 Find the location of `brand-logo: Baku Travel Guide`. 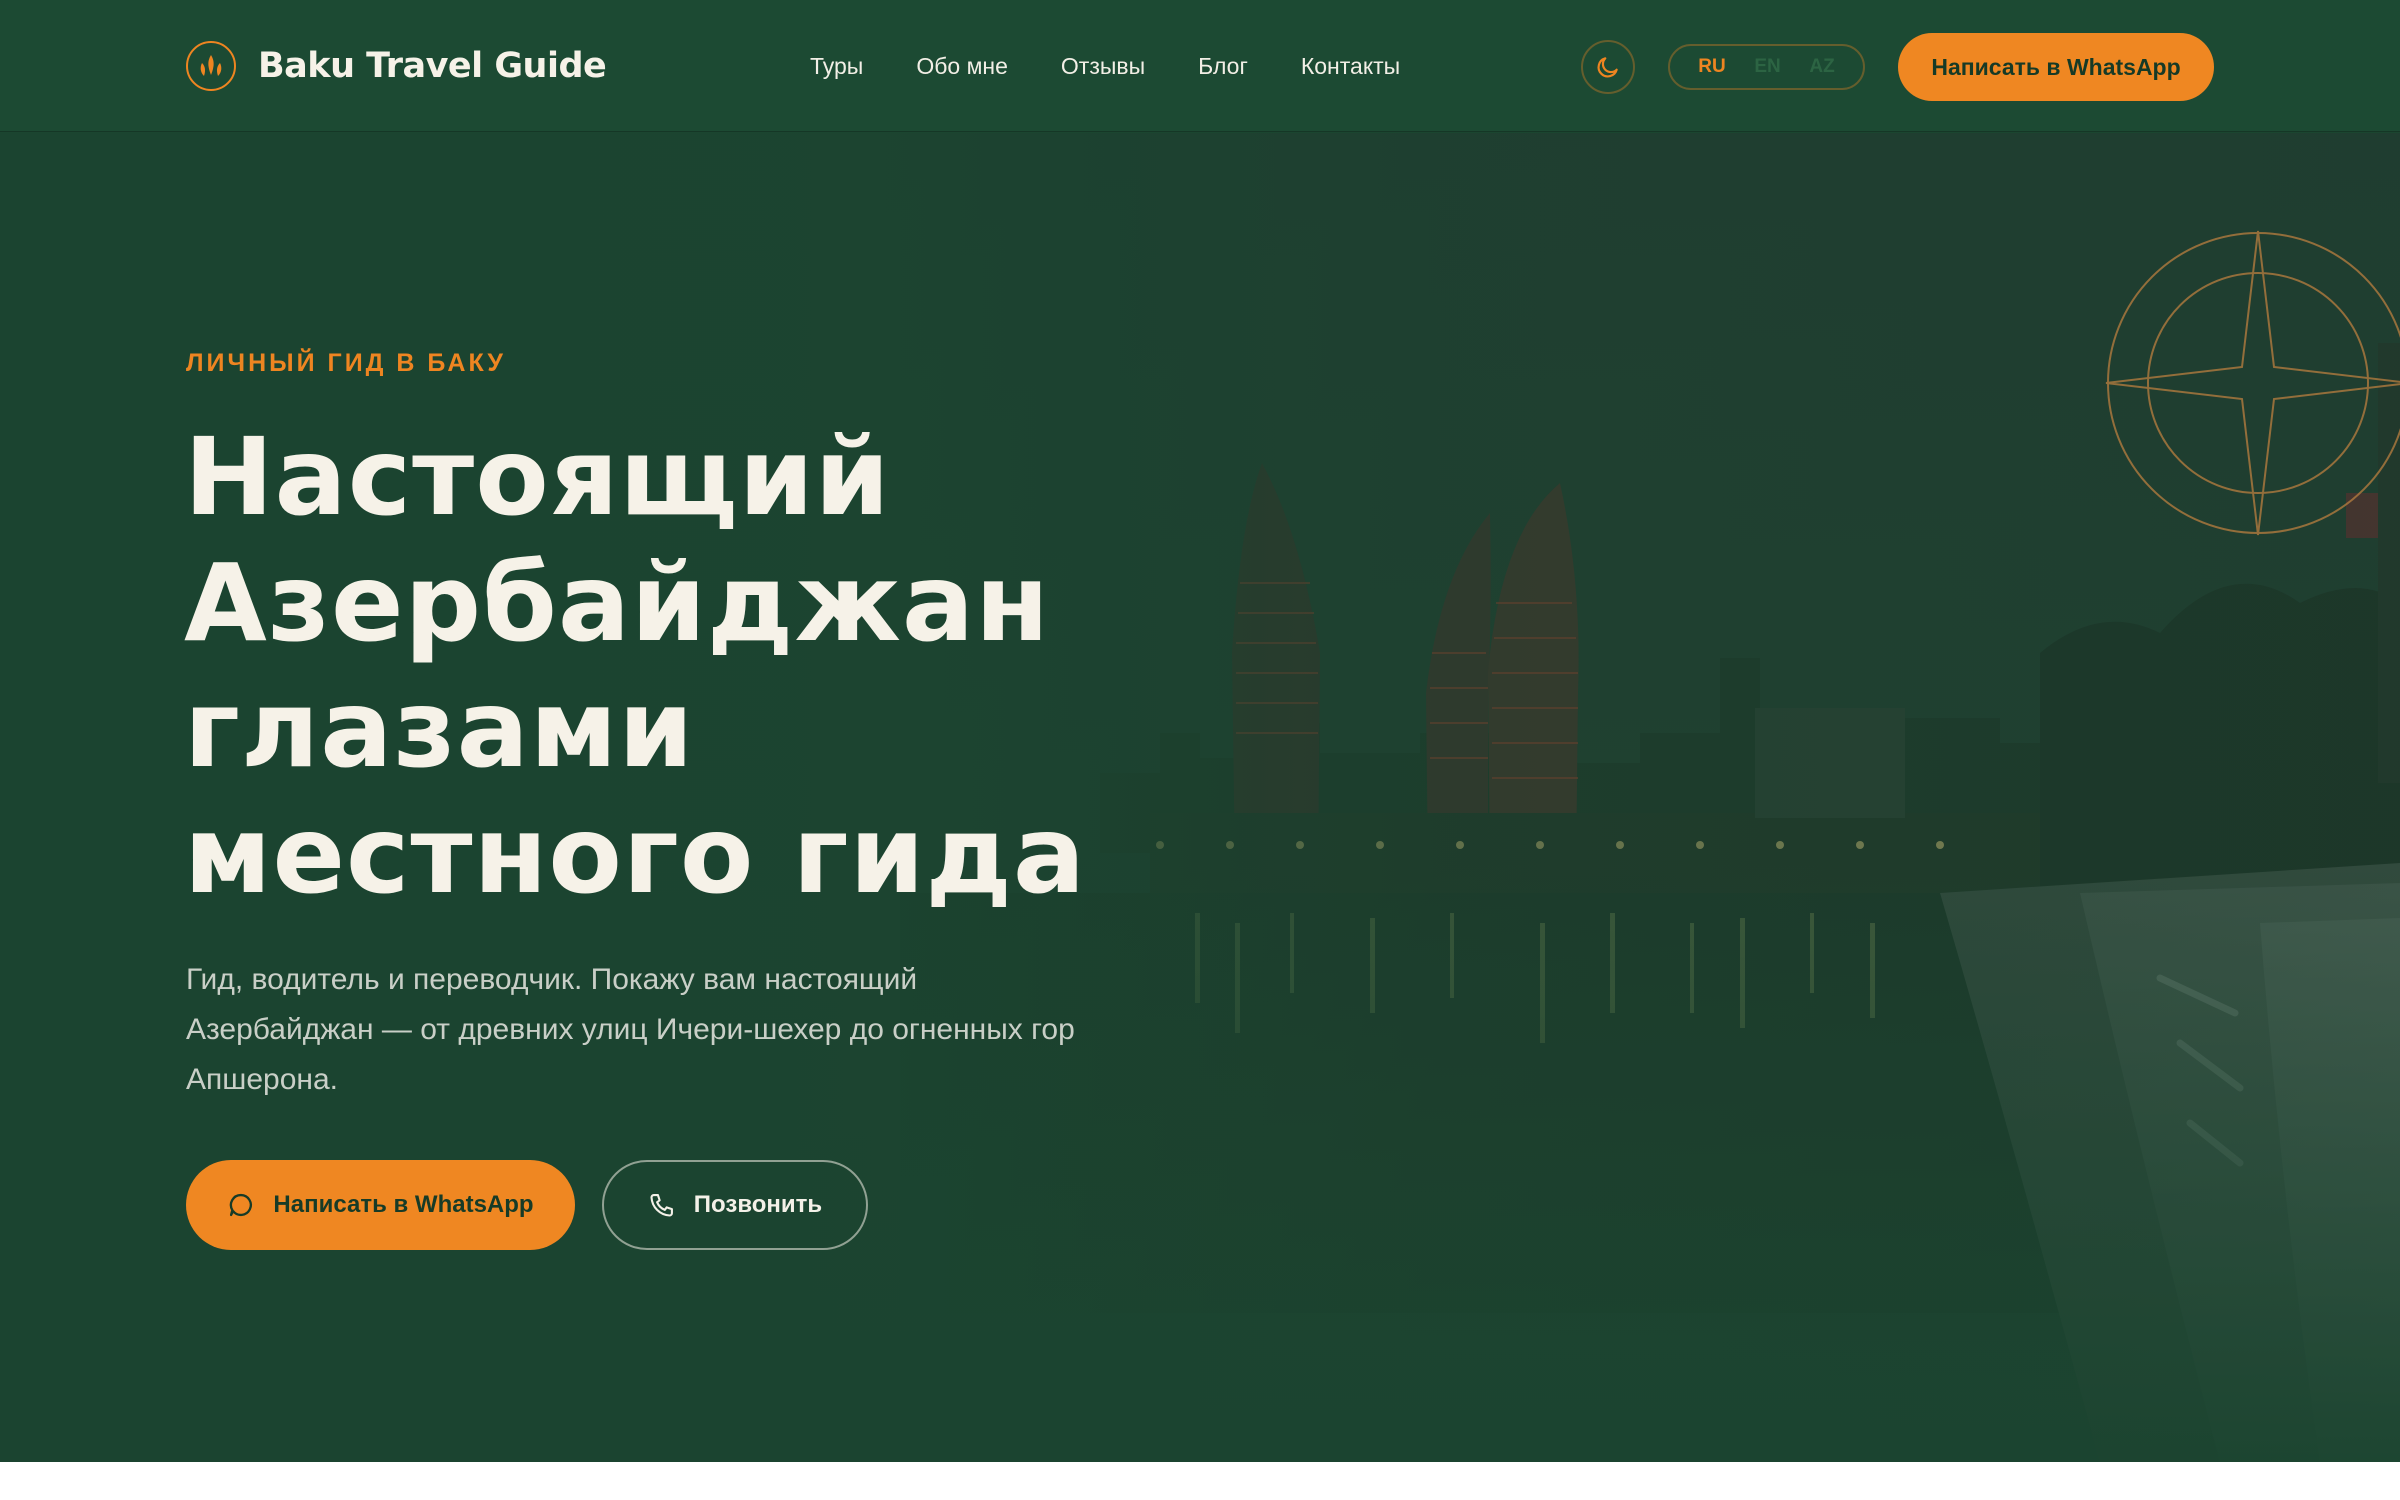

brand-logo: Baku Travel Guide is located at coordinates (396, 66).